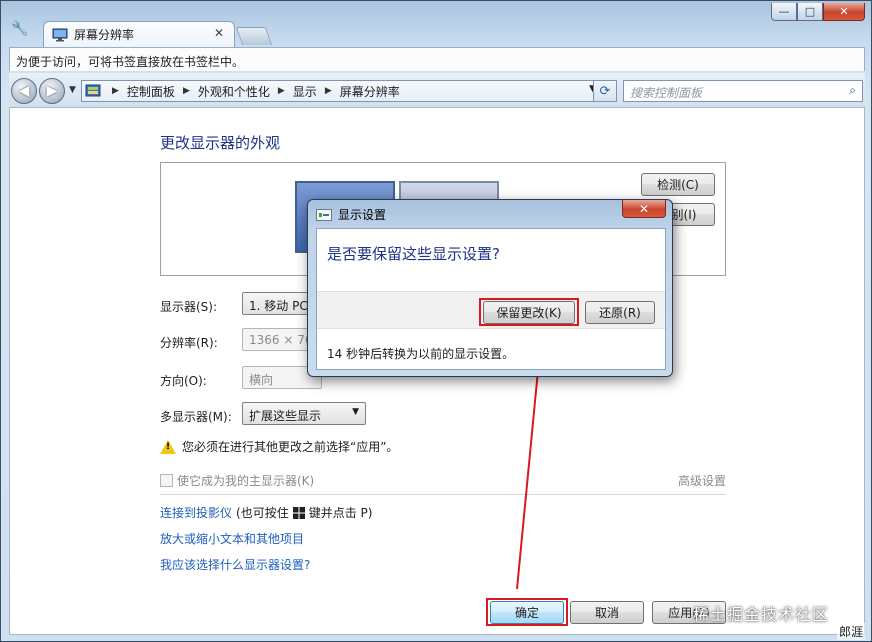 The width and height of the screenshot is (872, 642). I want to click on dialog-question: 是否要保留这些显示设置?, so click(413, 254).